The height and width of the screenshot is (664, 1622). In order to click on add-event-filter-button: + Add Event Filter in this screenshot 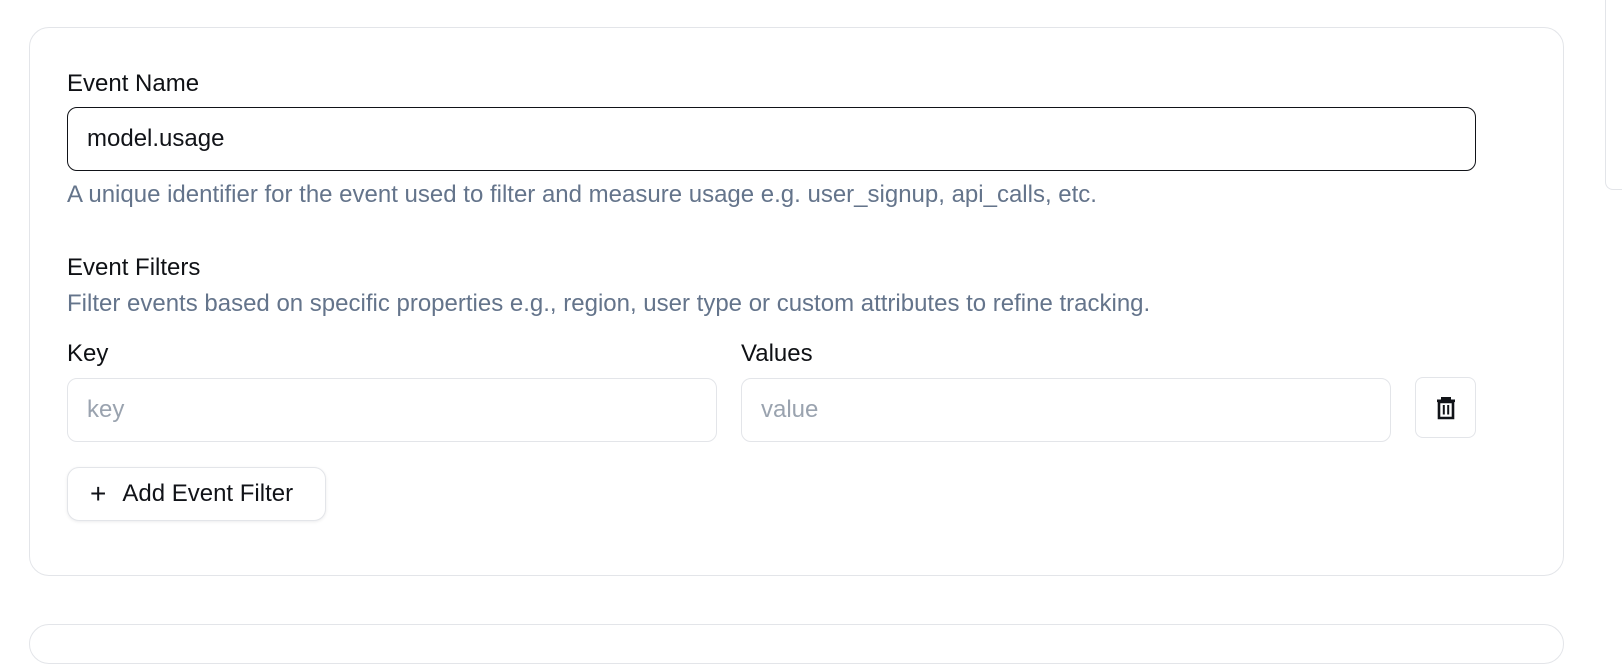, I will do `click(196, 494)`.